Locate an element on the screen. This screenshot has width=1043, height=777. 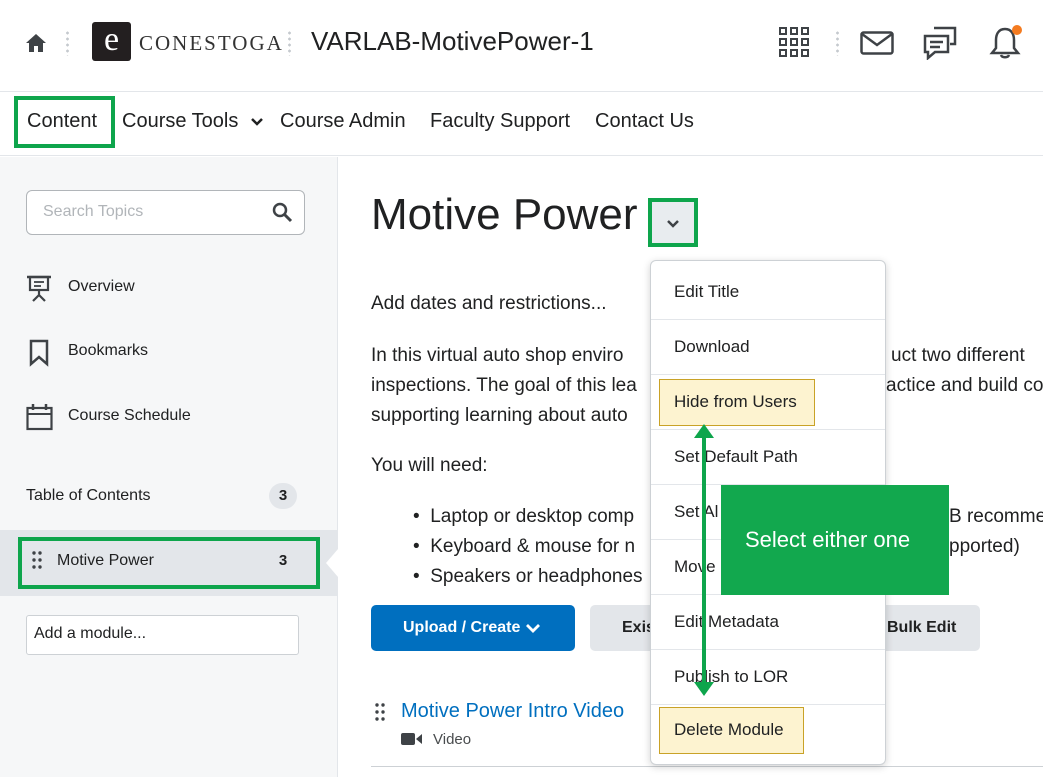
description-line-1: In this virtual auto shop enviro is located at coordinates (497, 355).